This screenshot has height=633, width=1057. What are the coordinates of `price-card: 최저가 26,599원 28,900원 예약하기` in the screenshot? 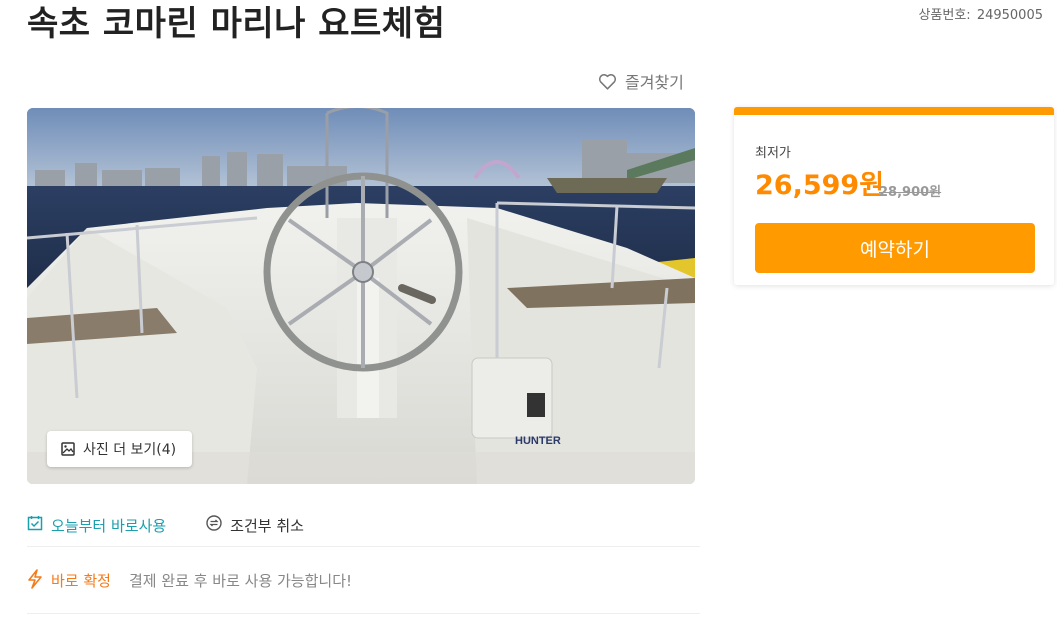 It's located at (894, 196).